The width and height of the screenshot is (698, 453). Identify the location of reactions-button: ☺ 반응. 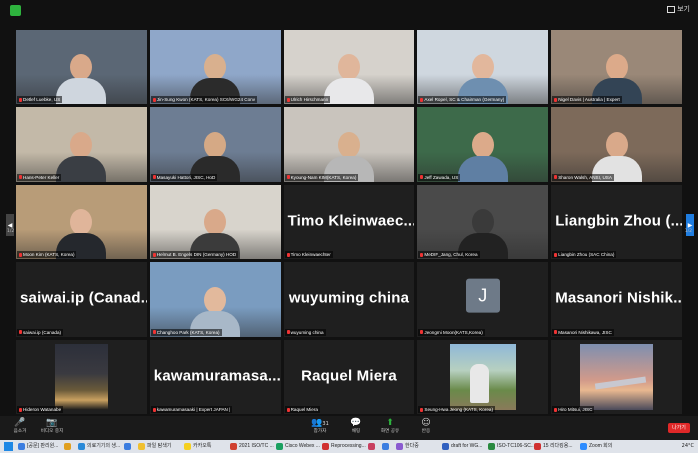
(426, 426).